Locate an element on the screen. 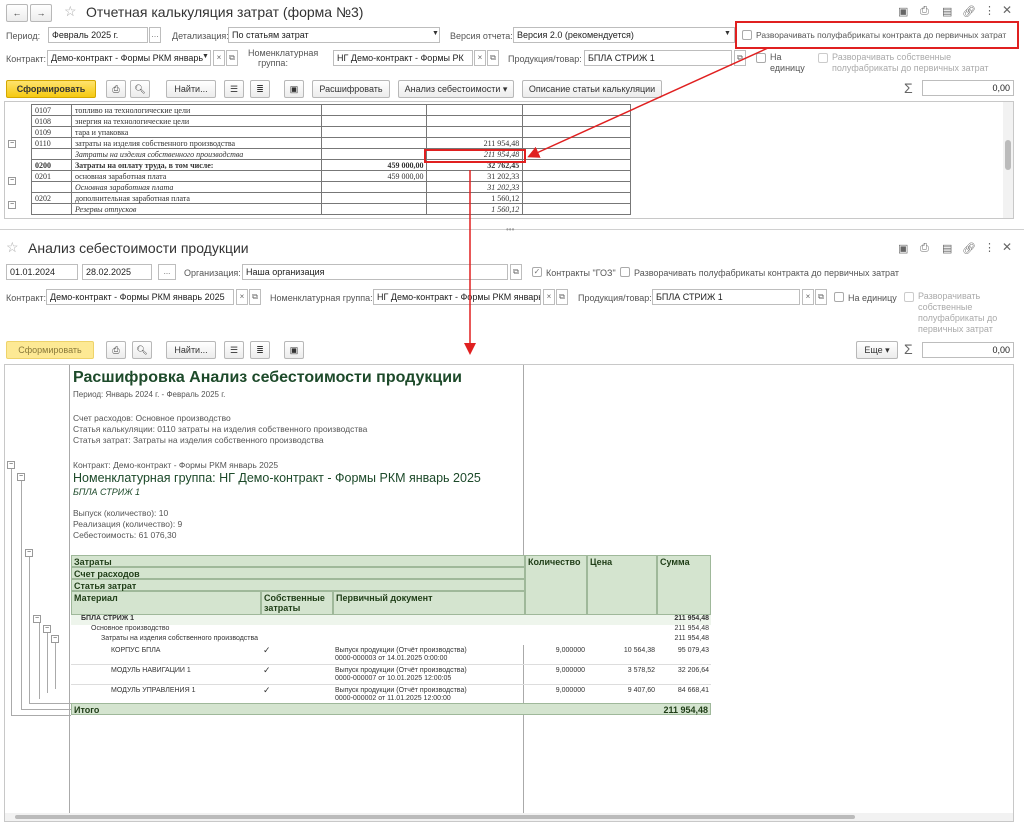 This screenshot has width=1024, height=830. cost-table-cell: основная заработная плата is located at coordinates (196, 176).